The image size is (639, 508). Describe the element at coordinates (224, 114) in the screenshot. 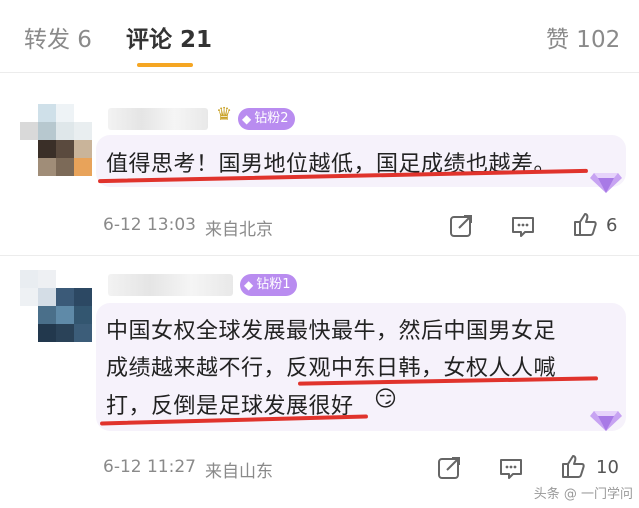

I see `crown-icon: ♛` at that location.